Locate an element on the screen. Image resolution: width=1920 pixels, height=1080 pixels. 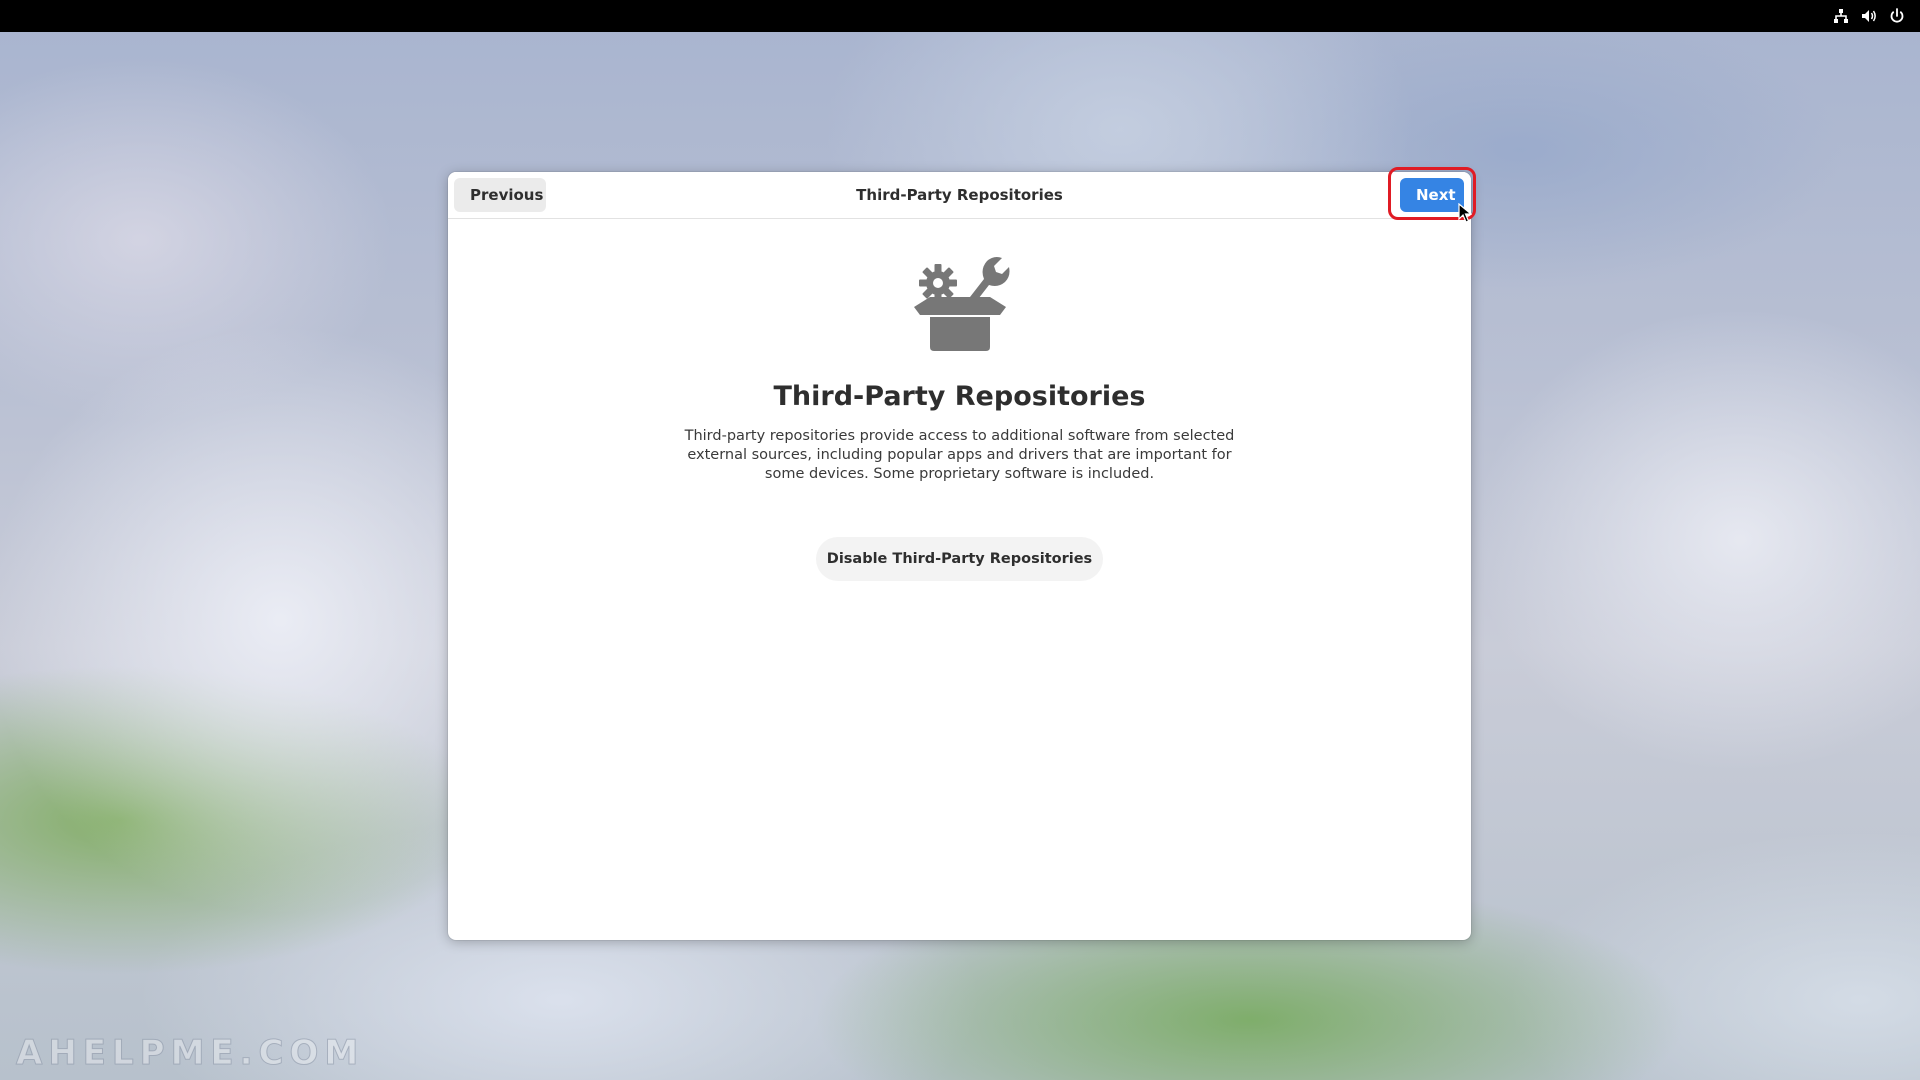
page-heading: Third-Party Repositories is located at coordinates (959, 396).